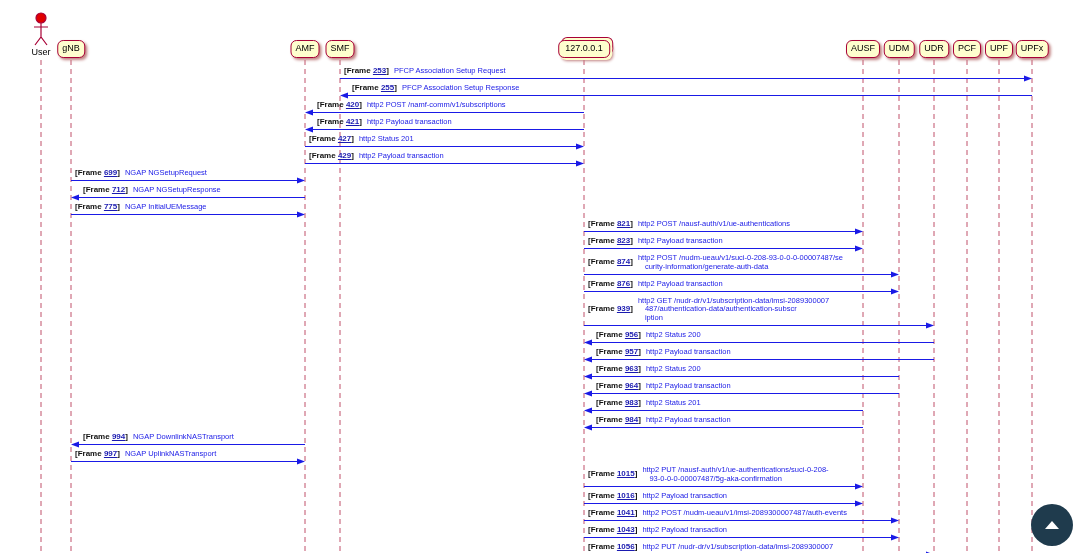 The height and width of the screenshot is (553, 1080). I want to click on frame-link: 1041, so click(625, 512).